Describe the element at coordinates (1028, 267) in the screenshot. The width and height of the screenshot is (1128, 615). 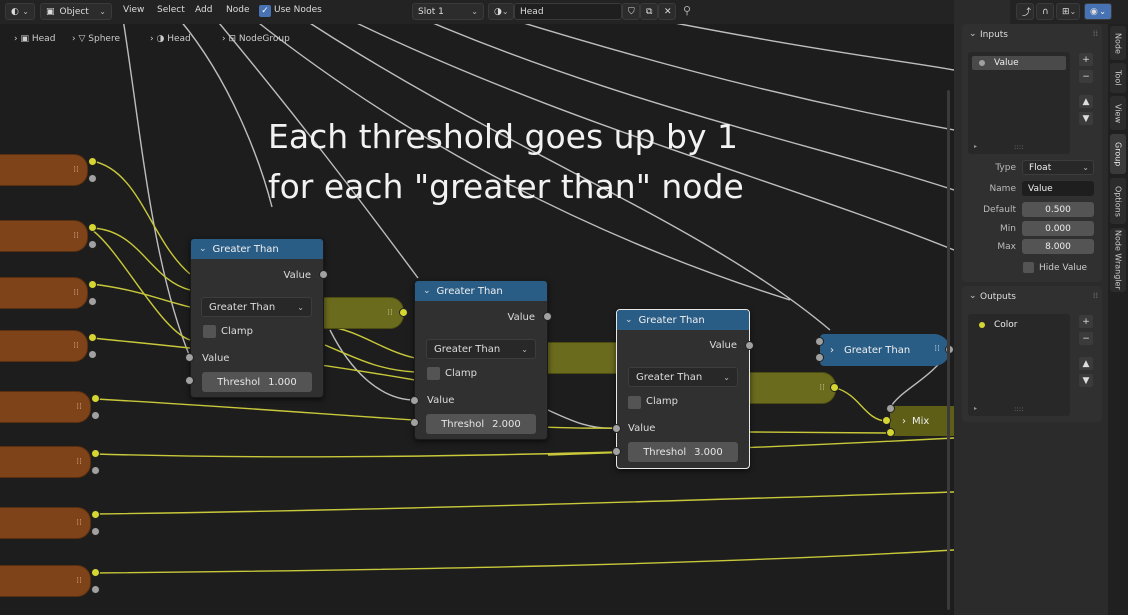
I see `hide-value-checkbox` at that location.